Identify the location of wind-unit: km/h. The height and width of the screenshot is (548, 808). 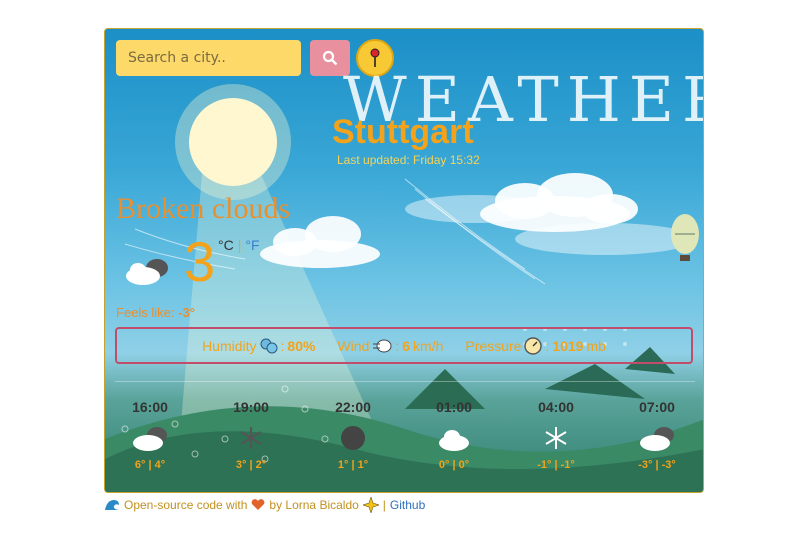
(428, 345).